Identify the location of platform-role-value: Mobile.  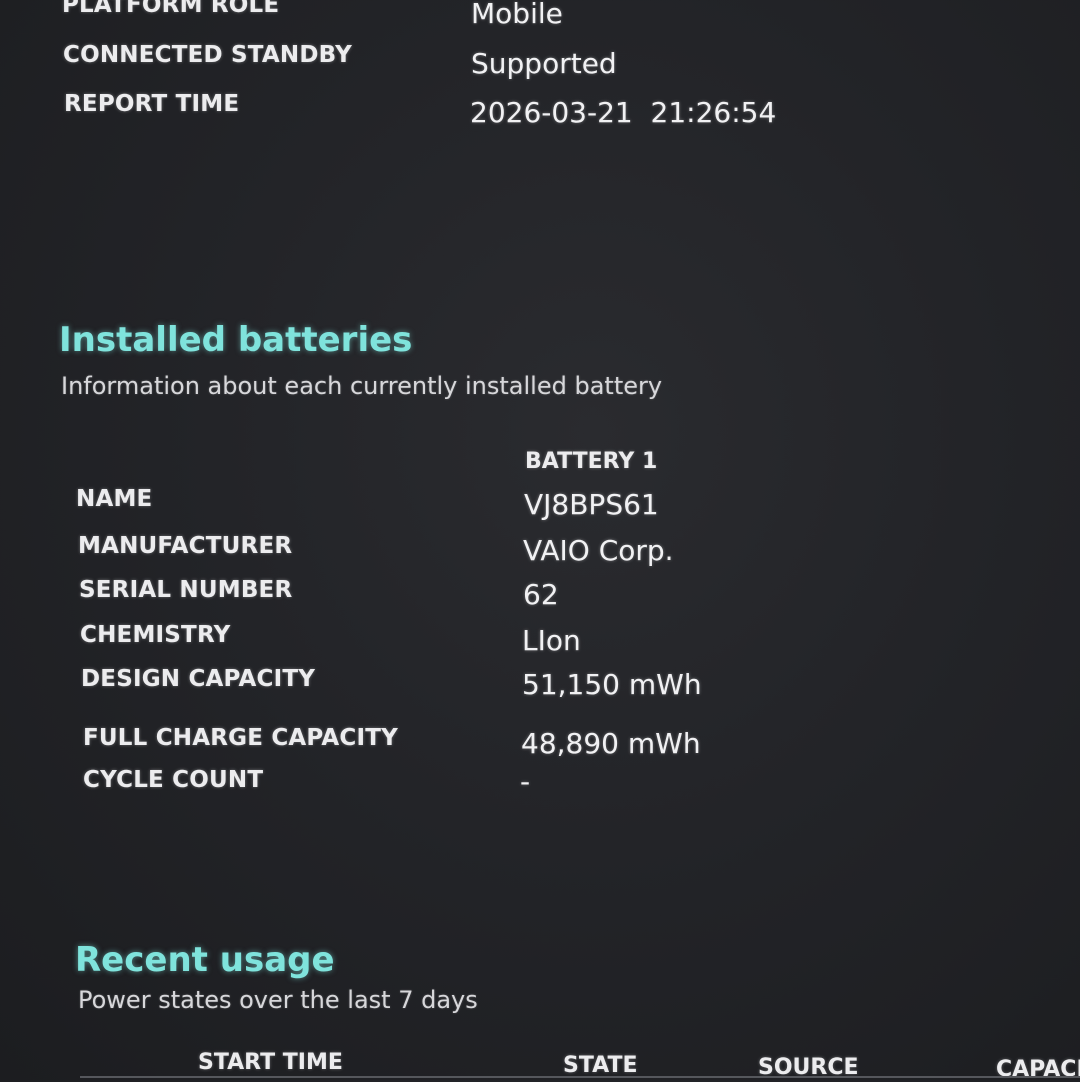
(517, 15).